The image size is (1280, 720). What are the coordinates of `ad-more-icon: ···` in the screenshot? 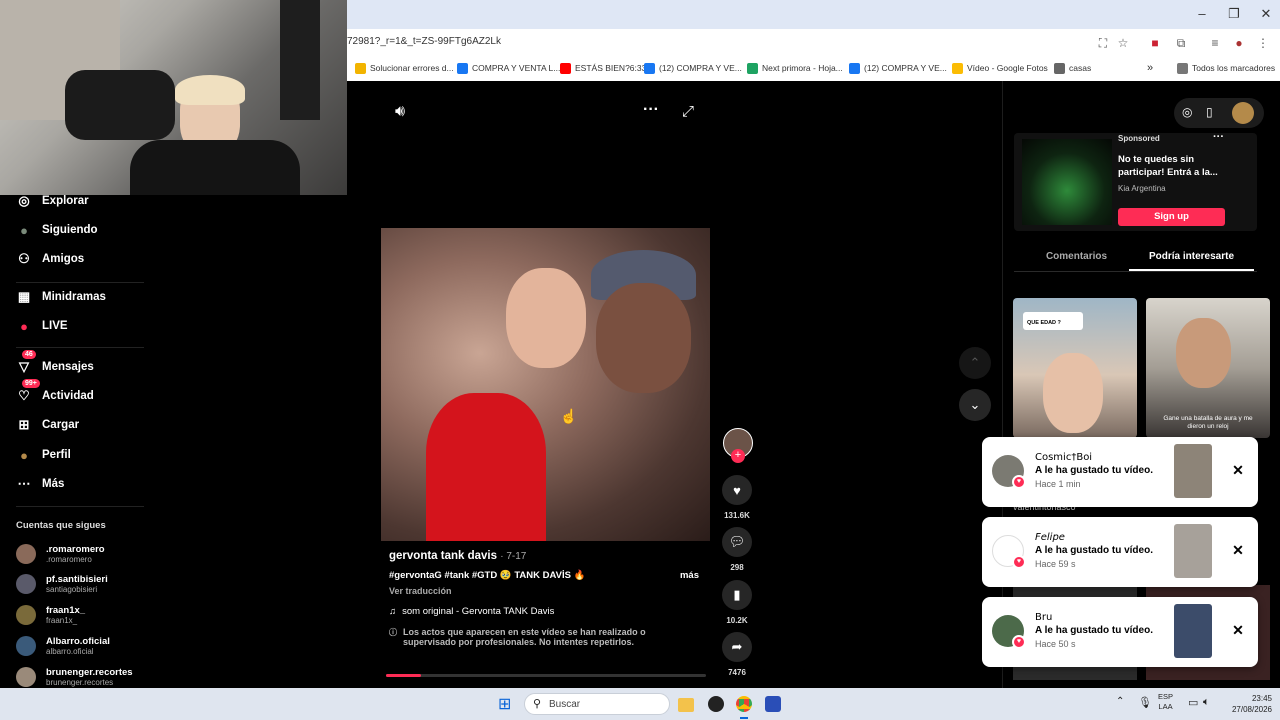 It's located at (1218, 137).